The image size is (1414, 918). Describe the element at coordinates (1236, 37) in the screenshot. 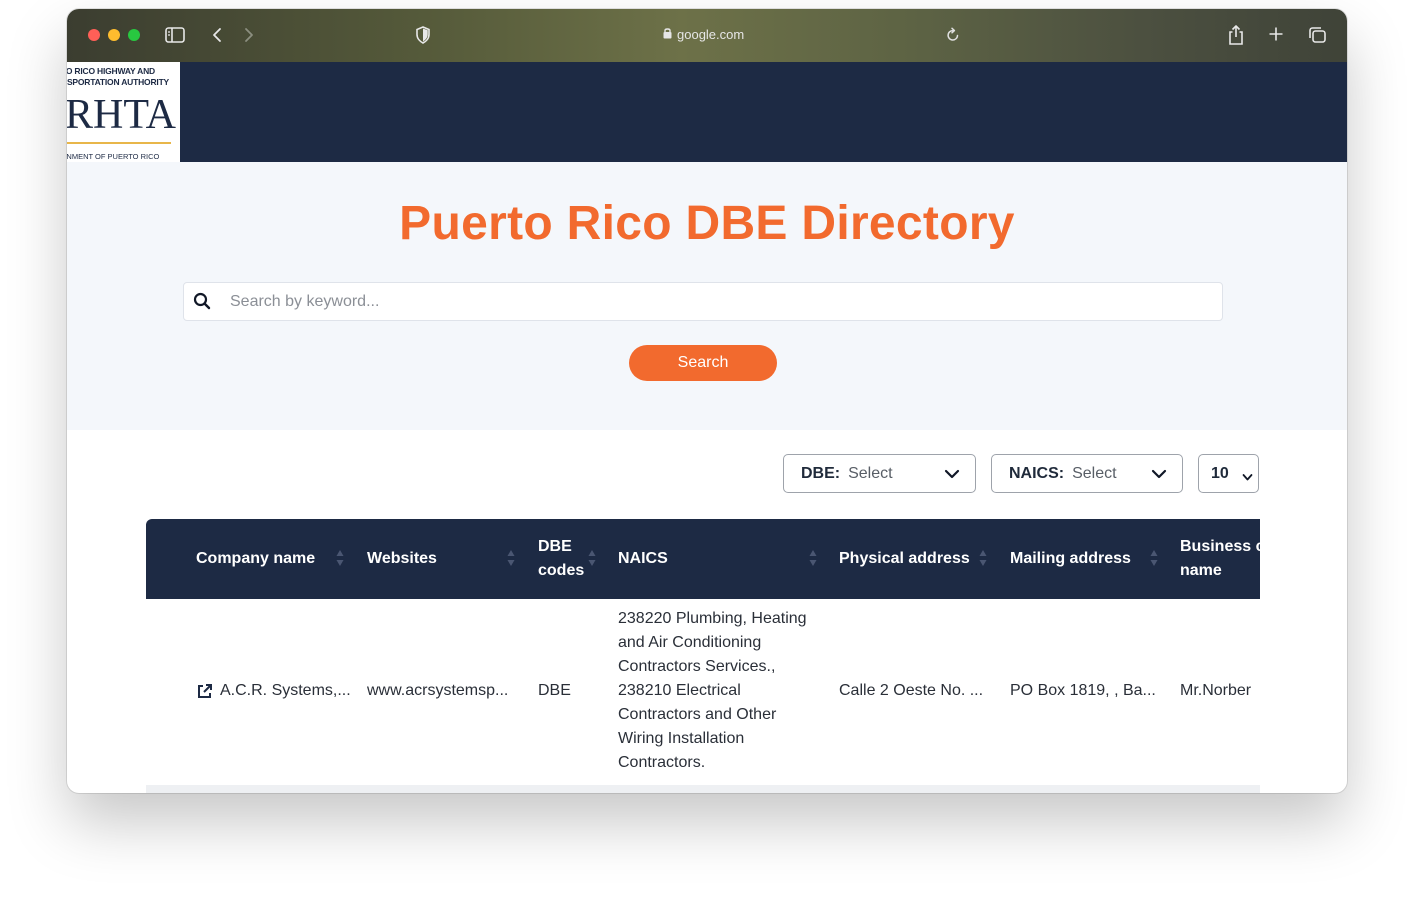

I see `share-icon` at that location.